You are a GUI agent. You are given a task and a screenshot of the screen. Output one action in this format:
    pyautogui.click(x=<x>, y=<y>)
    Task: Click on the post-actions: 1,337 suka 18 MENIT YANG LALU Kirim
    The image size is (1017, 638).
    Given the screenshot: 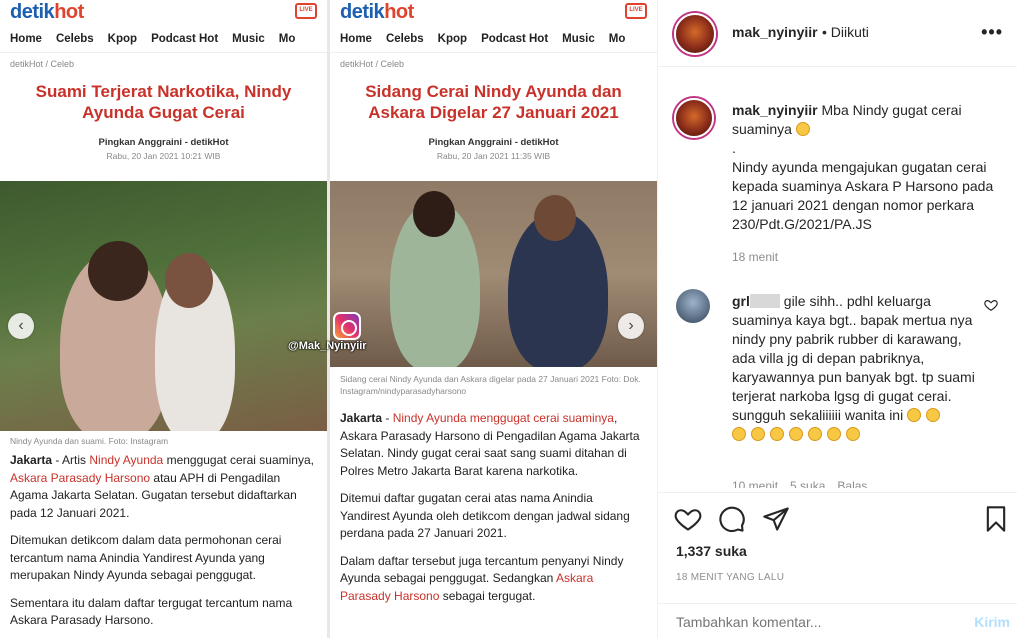 What is the action you would take?
    pyautogui.click(x=837, y=565)
    